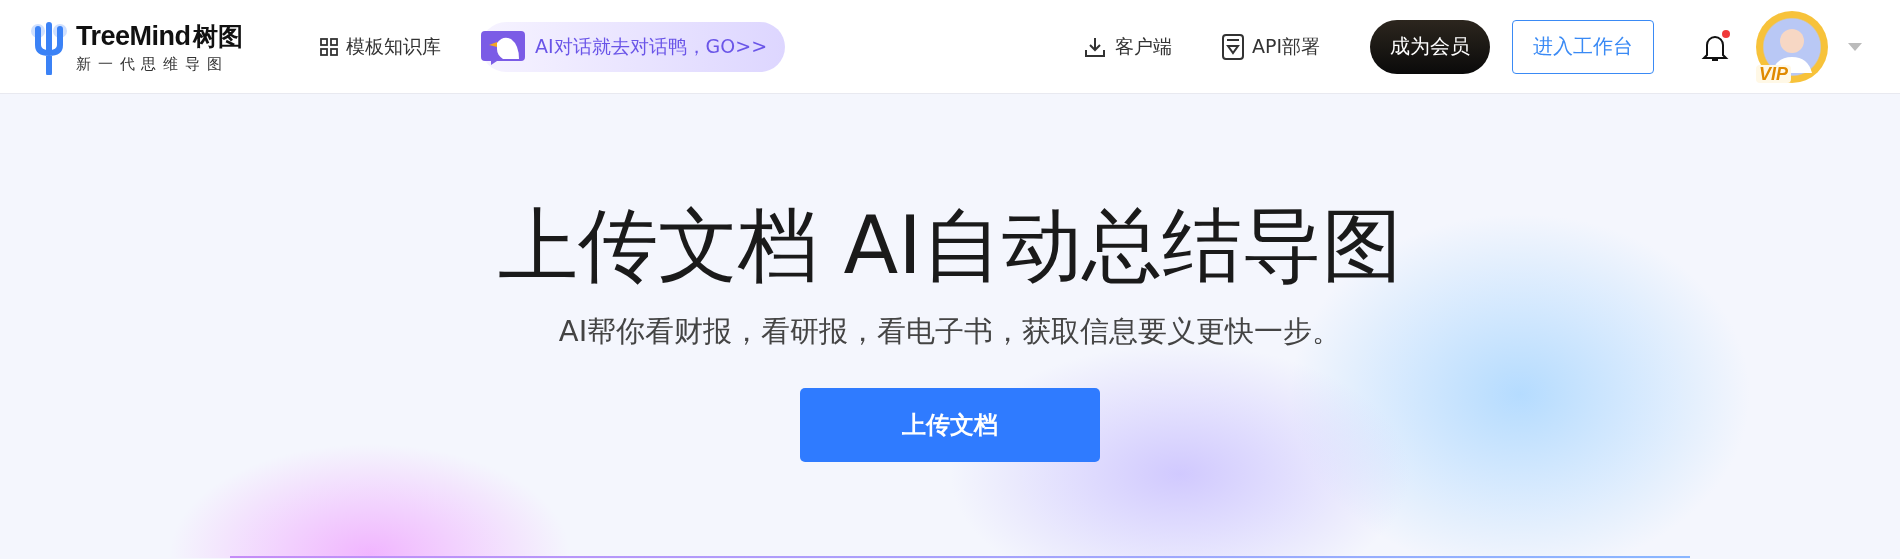 The image size is (1900, 559). What do you see at coordinates (1430, 46) in the screenshot?
I see `membership-button: 成为会员` at bounding box center [1430, 46].